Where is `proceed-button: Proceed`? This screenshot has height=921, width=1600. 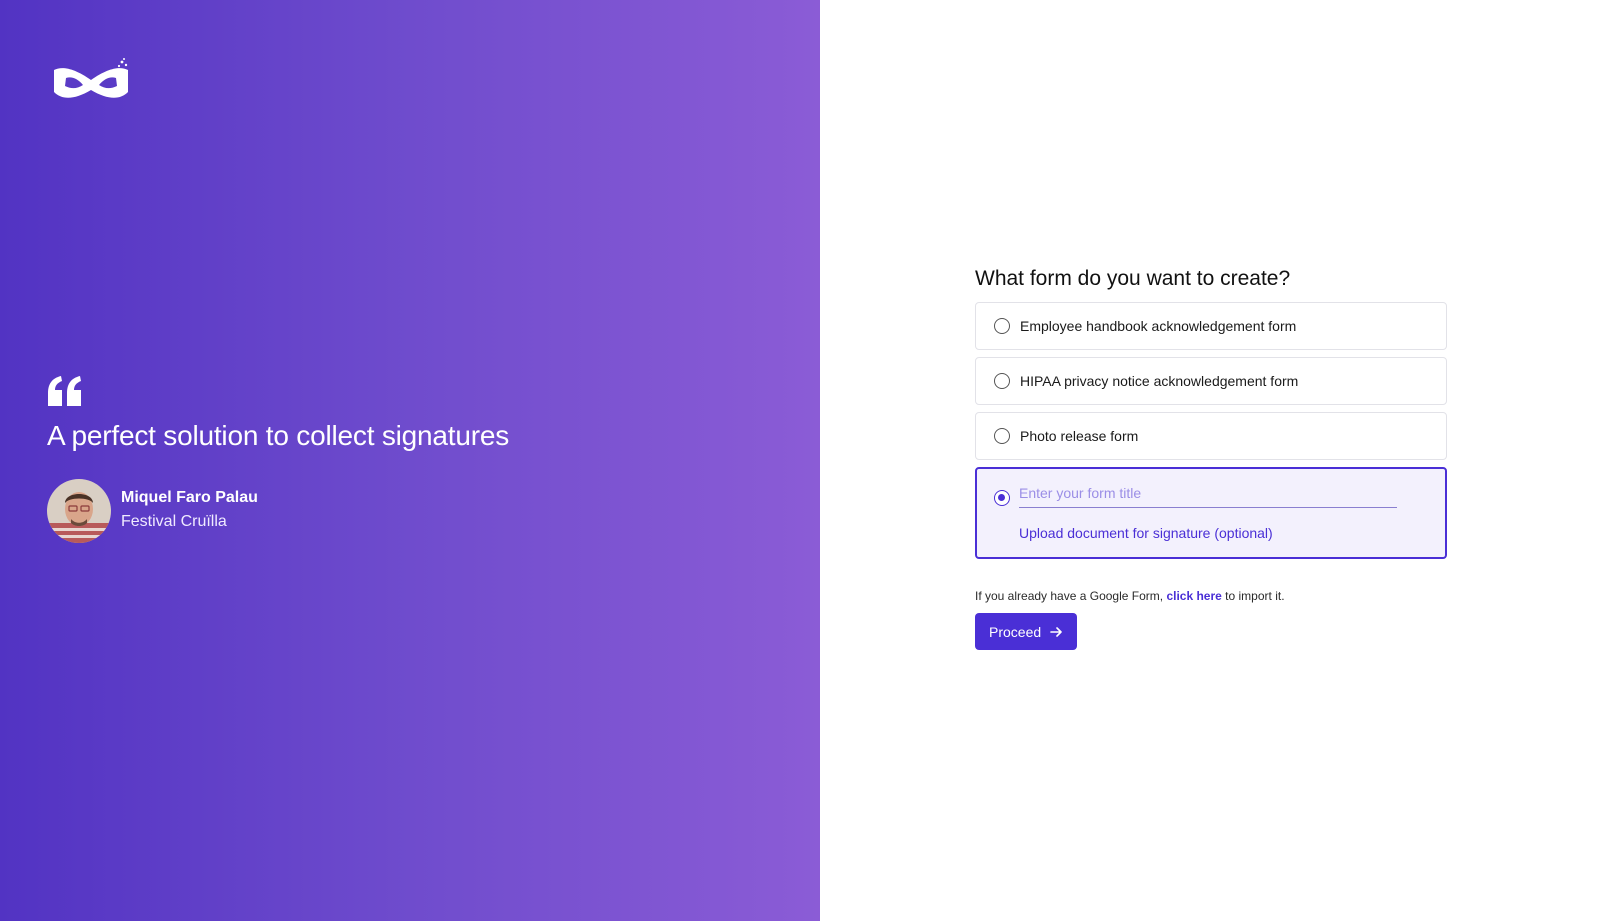 proceed-button: Proceed is located at coordinates (1026, 631).